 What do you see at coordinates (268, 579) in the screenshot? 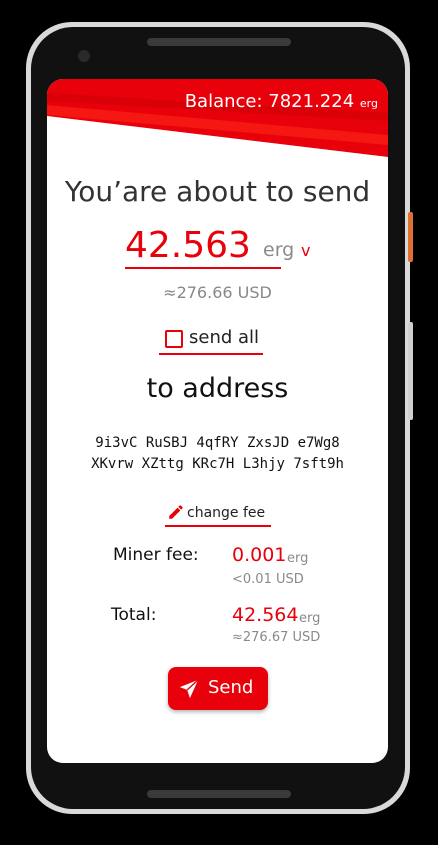
I see `miner-fee-usd: <0.01 USD` at bounding box center [268, 579].